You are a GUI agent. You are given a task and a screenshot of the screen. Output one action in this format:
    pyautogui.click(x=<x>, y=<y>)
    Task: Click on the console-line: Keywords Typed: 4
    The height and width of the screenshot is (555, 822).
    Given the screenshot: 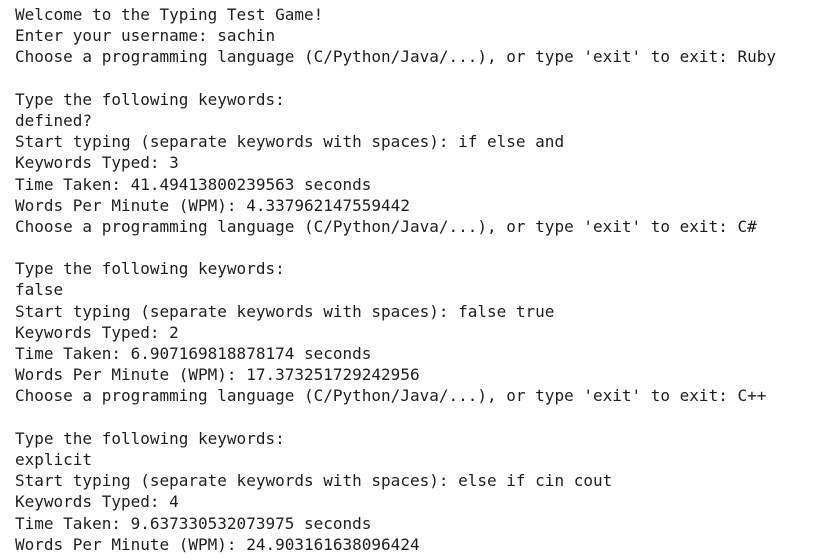 What is the action you would take?
    pyautogui.click(x=97, y=502)
    